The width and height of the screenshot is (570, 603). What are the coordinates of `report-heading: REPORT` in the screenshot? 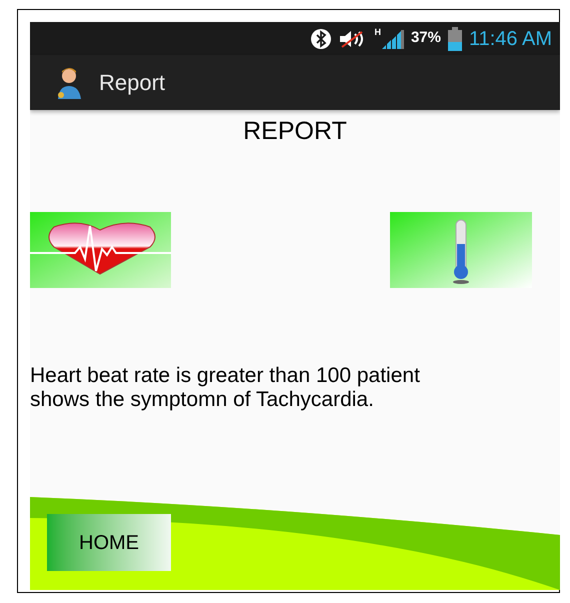 It's located at (295, 131).